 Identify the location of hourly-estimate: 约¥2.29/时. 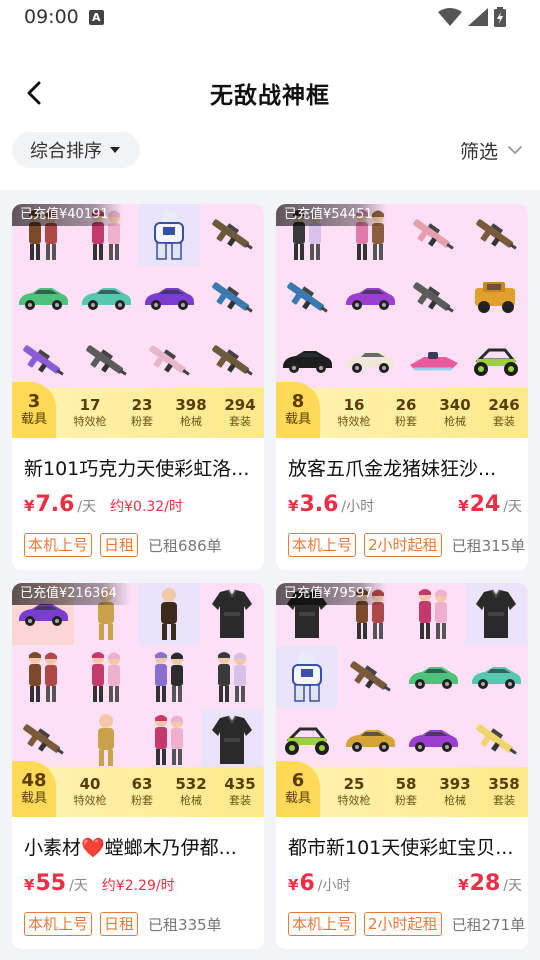
(138, 886).